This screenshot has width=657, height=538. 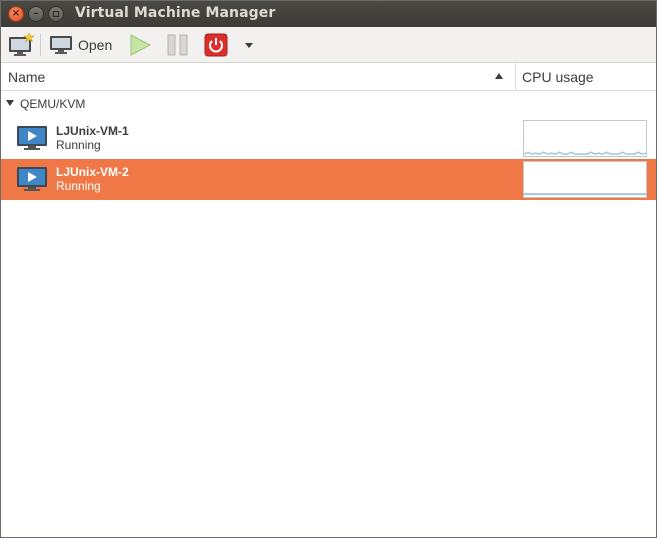 I want to click on column-header: Name CPU usage, so click(x=328, y=77).